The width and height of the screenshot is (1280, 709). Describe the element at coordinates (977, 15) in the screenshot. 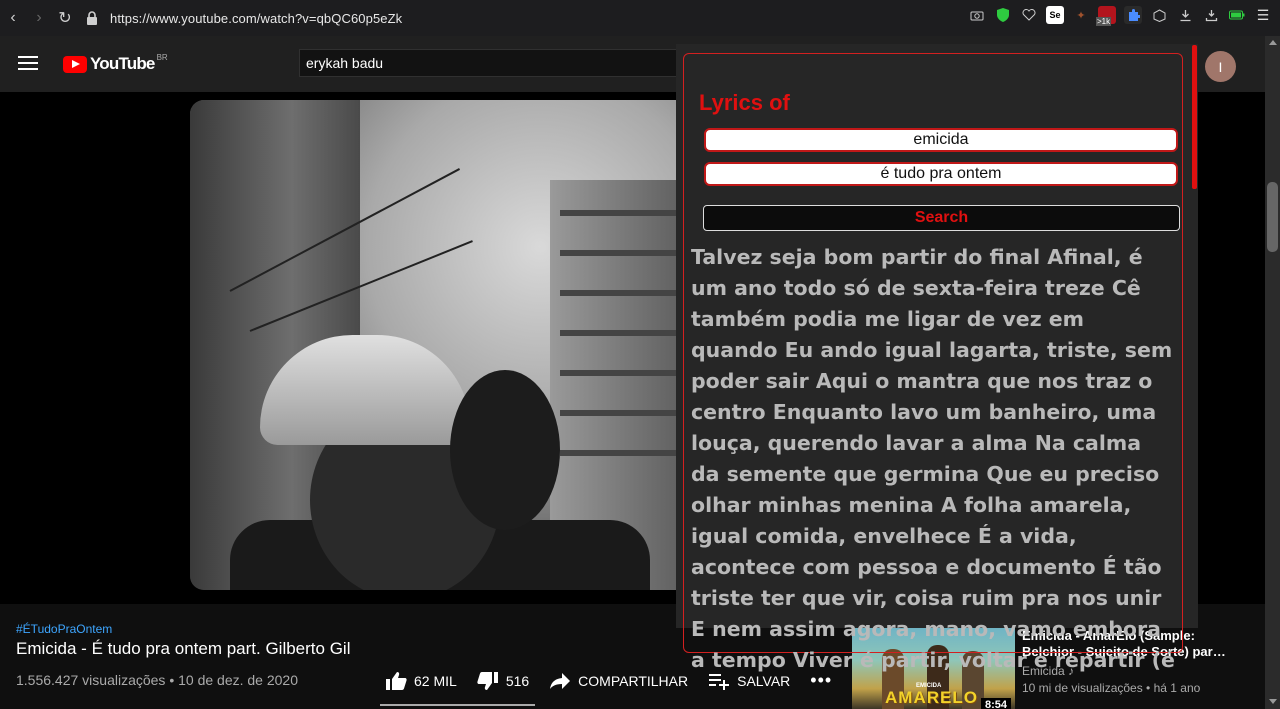

I see `camera-icon` at that location.